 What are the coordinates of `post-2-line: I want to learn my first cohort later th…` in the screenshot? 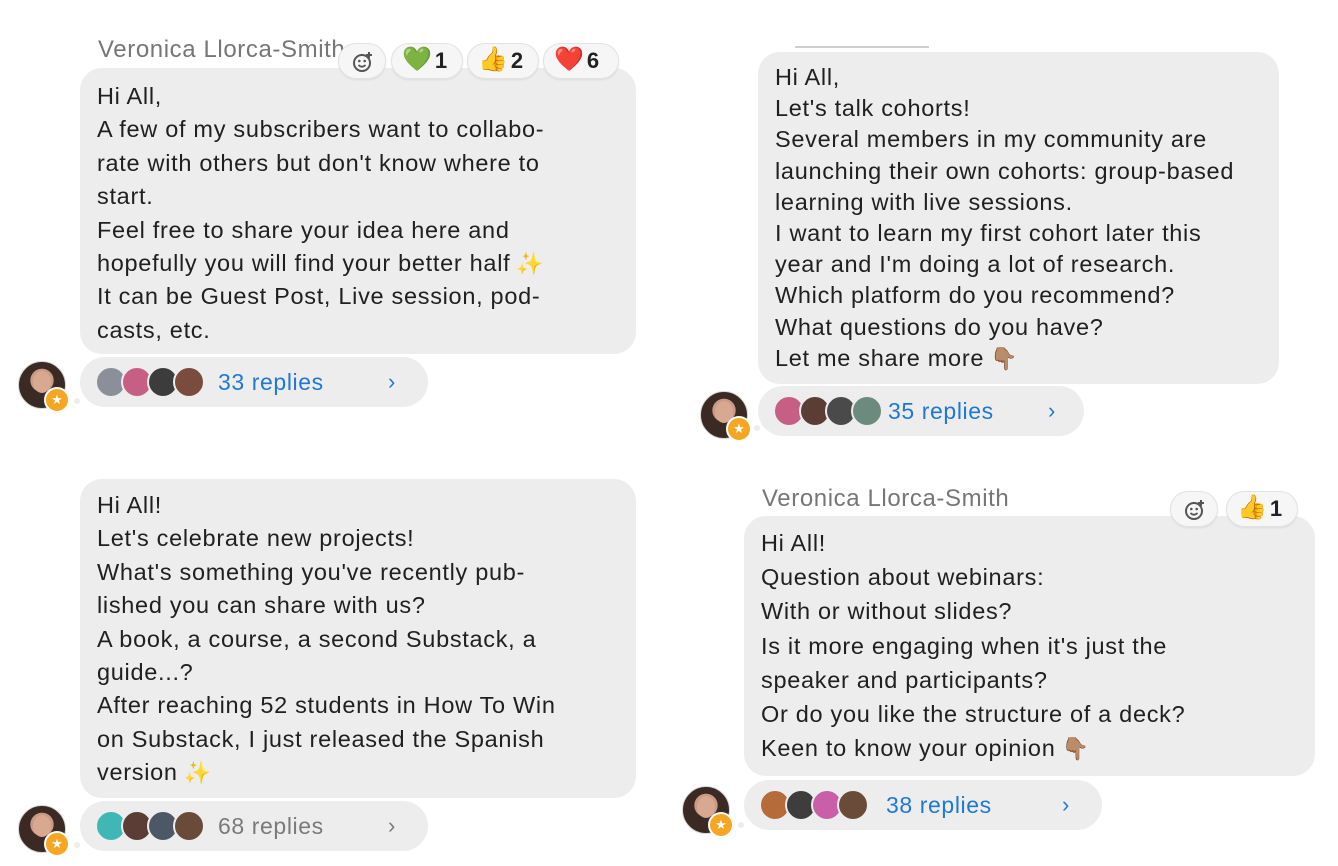 It's located at (988, 232).